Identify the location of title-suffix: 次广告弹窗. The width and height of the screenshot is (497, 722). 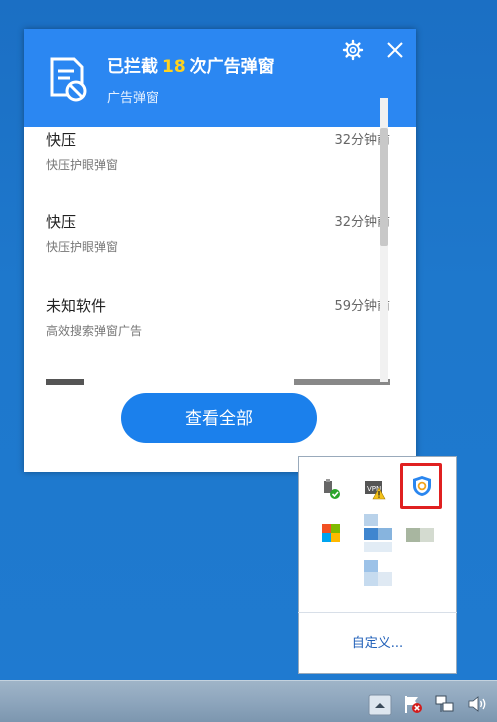
(232, 67).